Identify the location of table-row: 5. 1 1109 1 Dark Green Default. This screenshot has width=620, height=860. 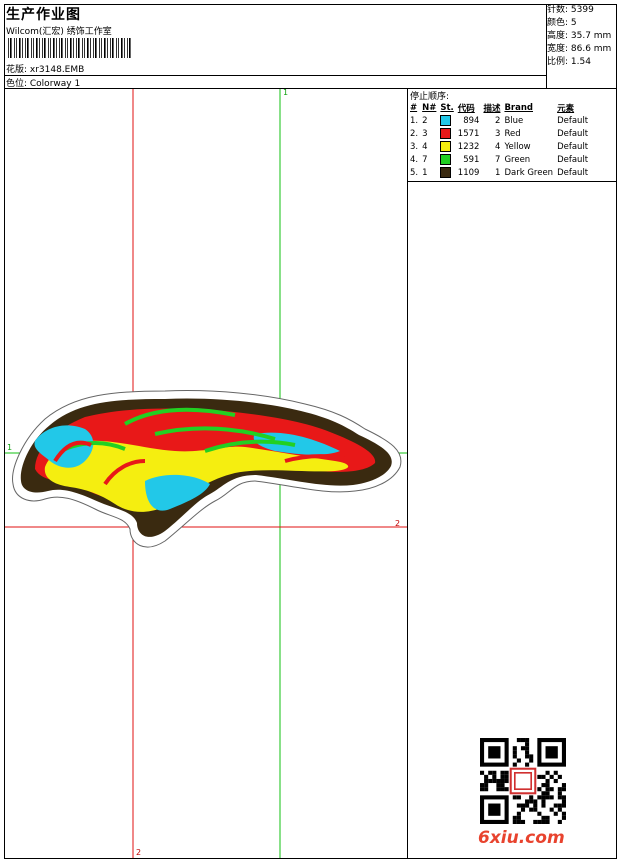
(499, 172).